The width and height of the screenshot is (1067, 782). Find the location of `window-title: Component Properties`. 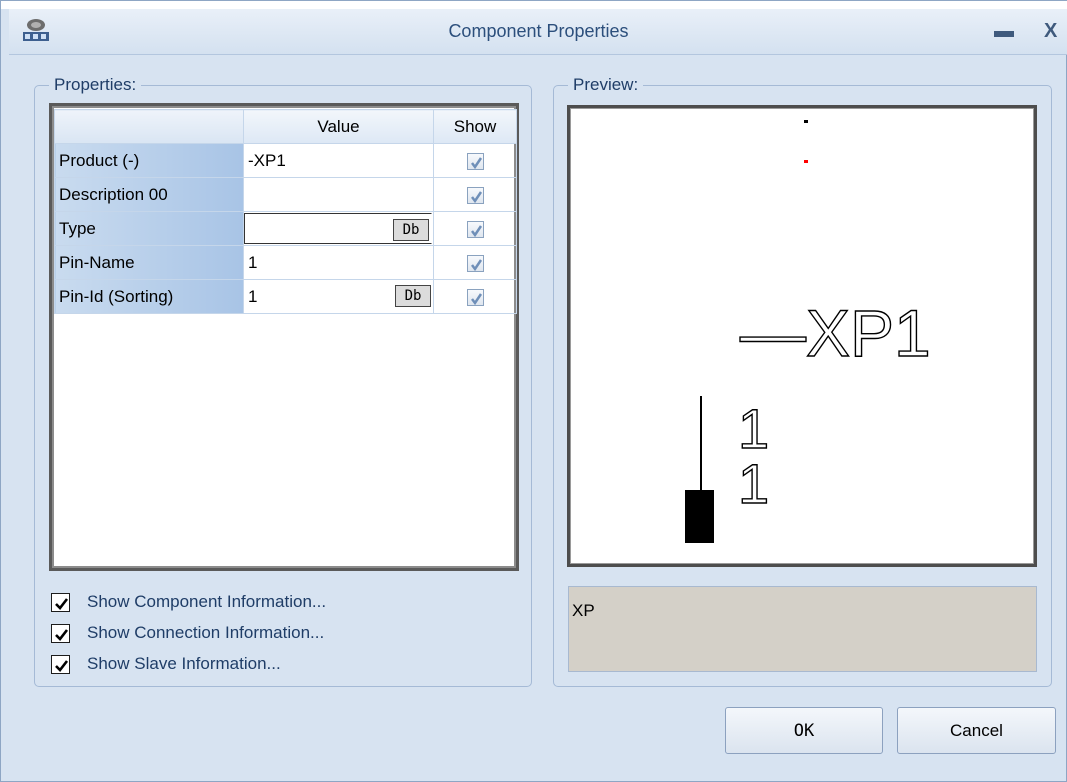

window-title: Component Properties is located at coordinates (538, 31).